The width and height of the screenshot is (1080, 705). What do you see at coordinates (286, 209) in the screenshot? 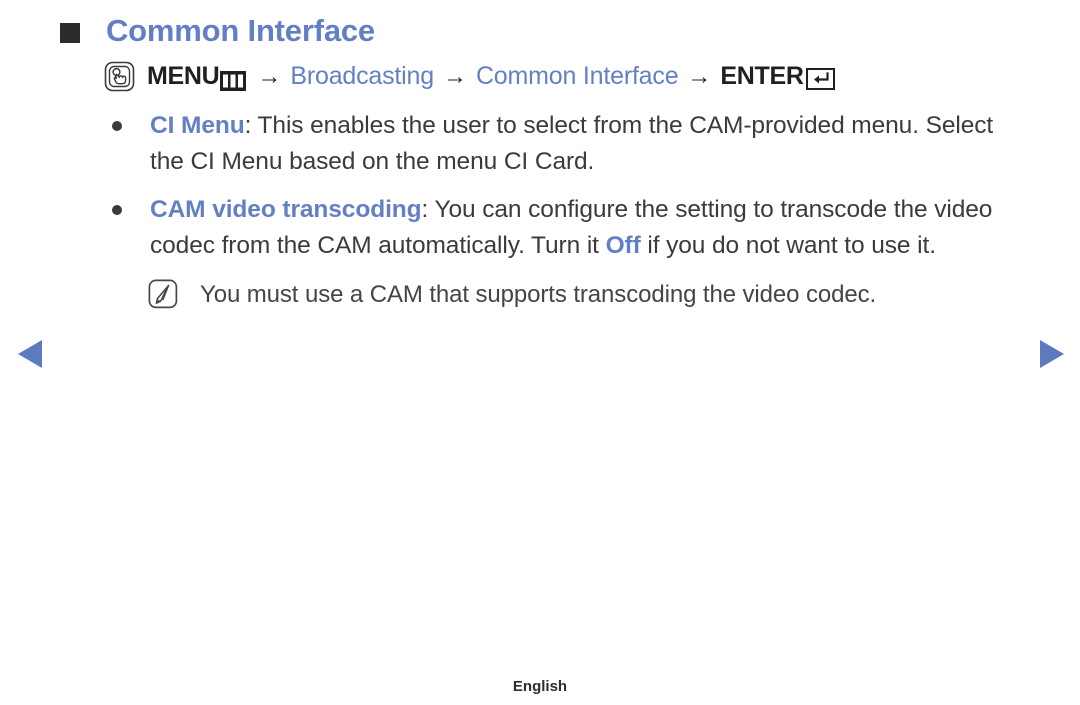
I see `bullet-keyword: CAM video transcoding` at bounding box center [286, 209].